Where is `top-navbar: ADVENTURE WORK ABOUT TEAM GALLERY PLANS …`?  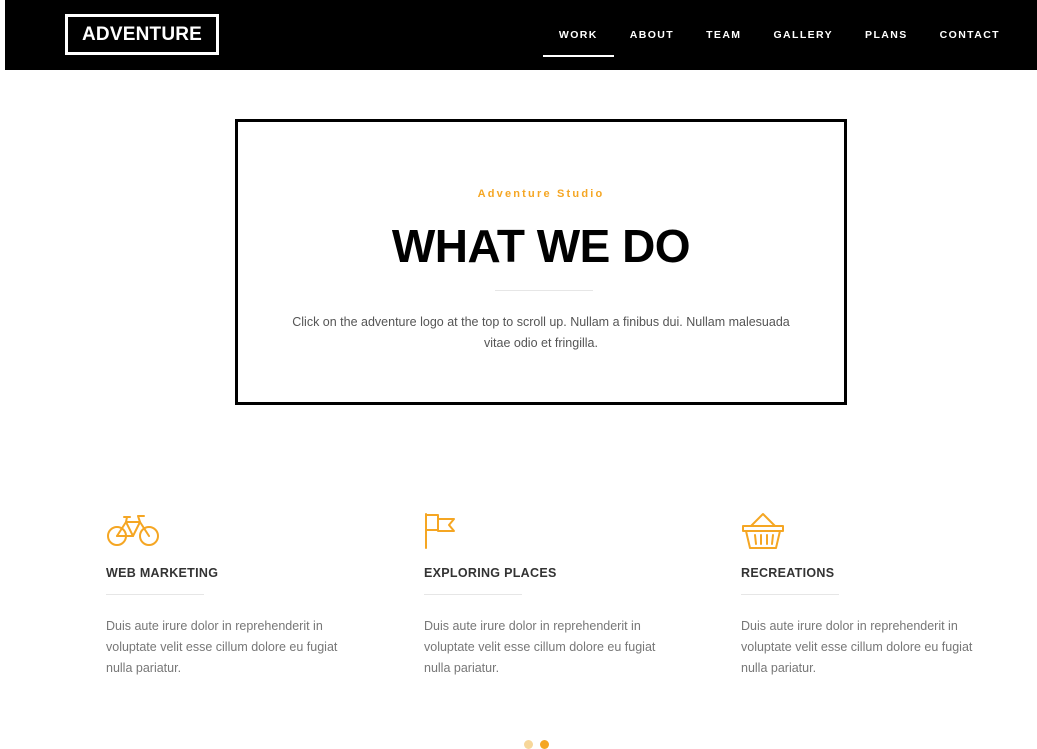
top-navbar: ADVENTURE WORK ABOUT TEAM GALLERY PLANS … is located at coordinates (521, 35).